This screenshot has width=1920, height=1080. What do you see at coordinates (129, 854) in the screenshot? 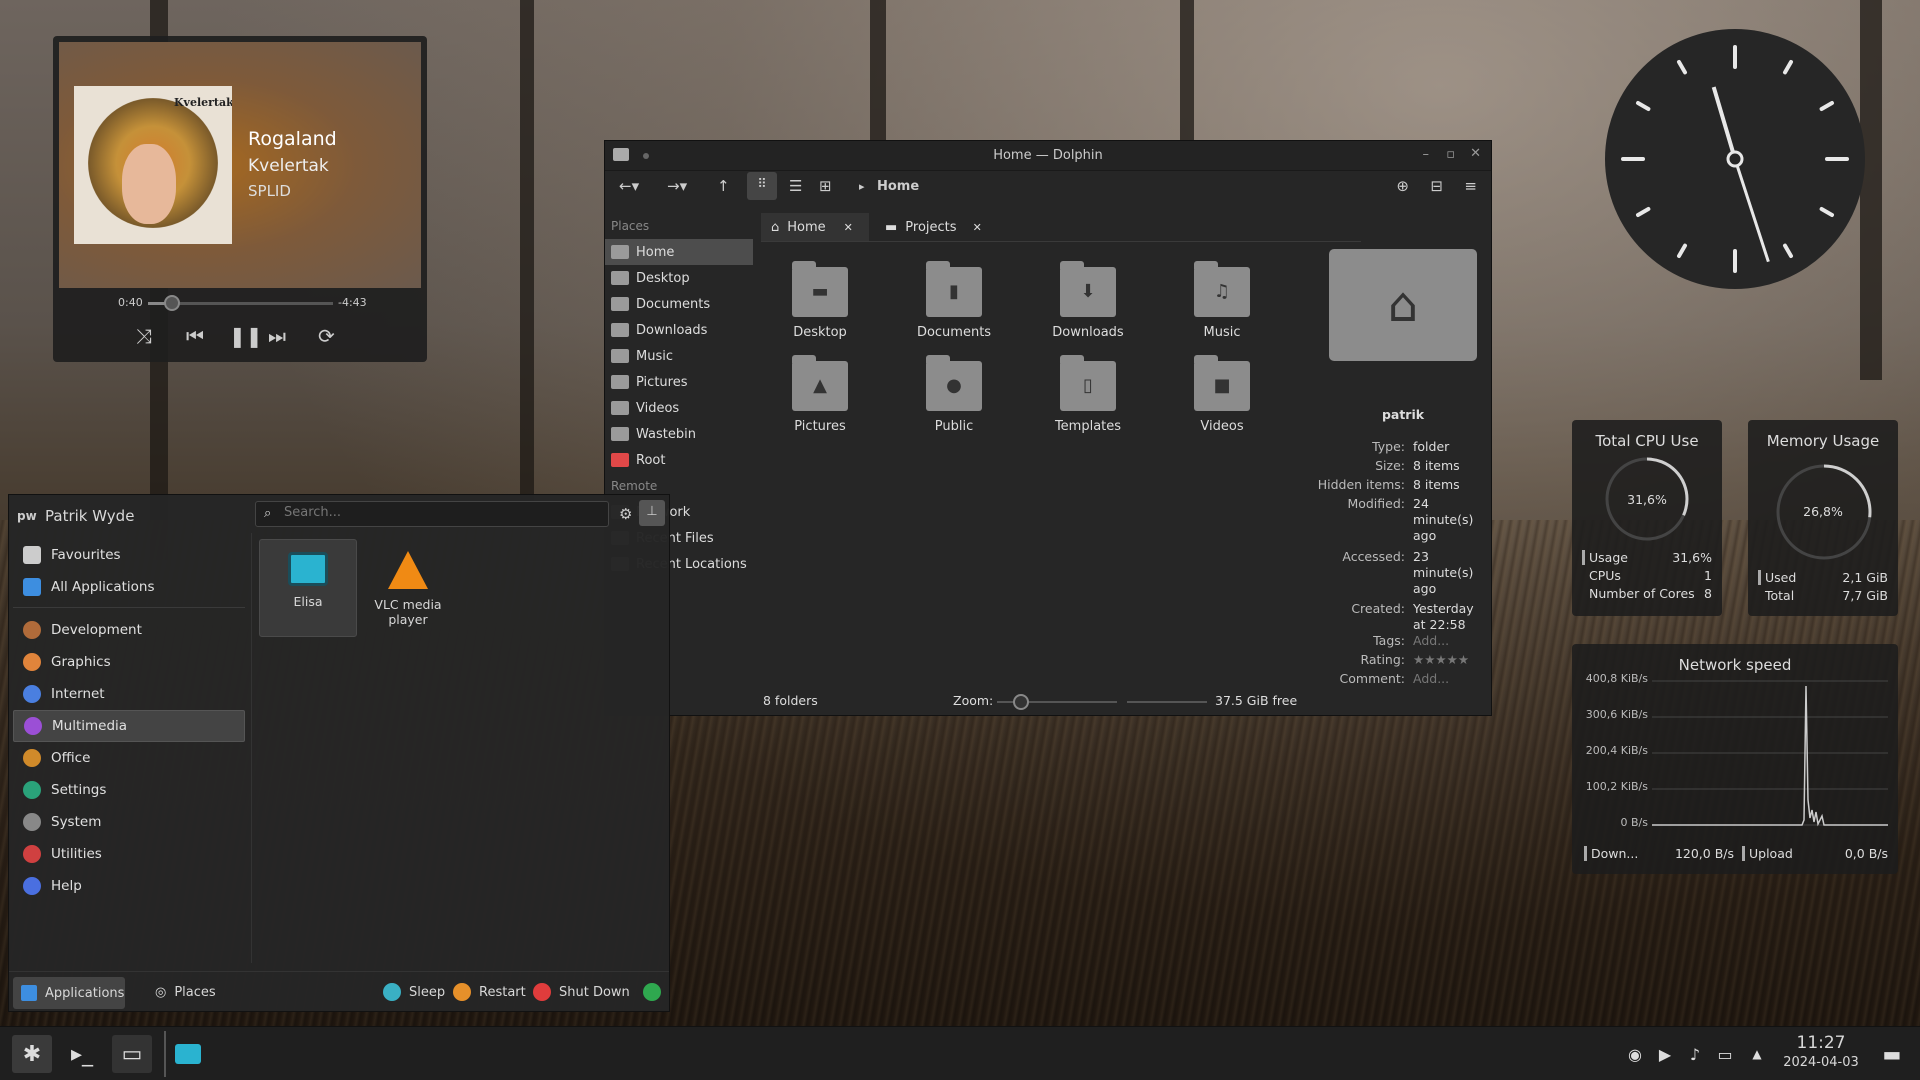
I see `category-utilities: Utilities` at bounding box center [129, 854].